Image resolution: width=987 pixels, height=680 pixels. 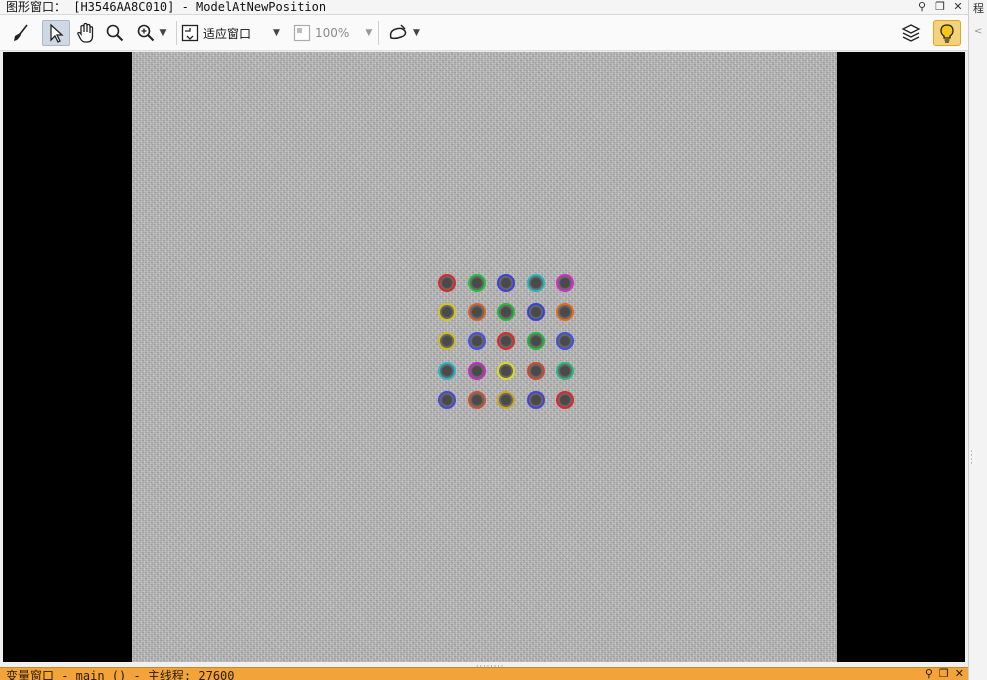 I want to click on graphics-toolbar: ▼ 适应窗口 ▼ 100% ▼ ▼, so click(x=484, y=33).